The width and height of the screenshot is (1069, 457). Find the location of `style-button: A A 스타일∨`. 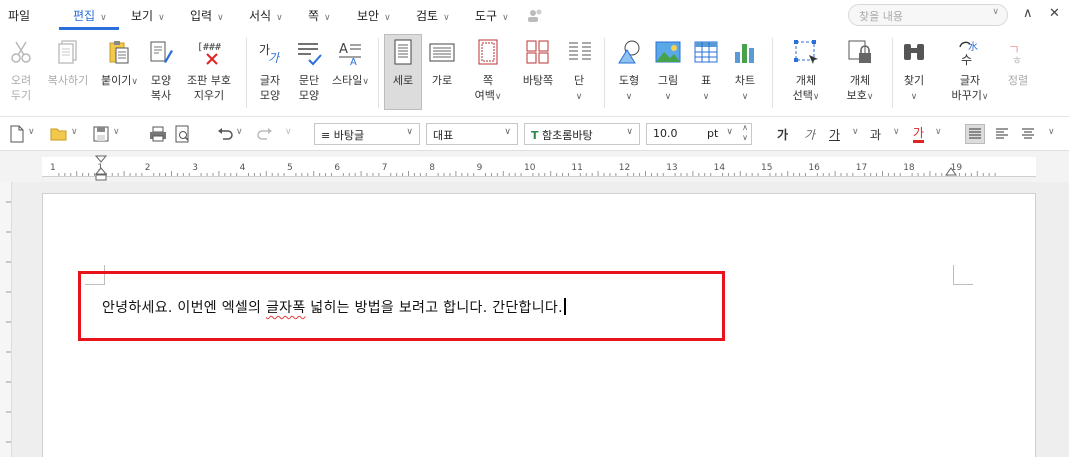

style-button: A A 스타일∨ is located at coordinates (350, 64).